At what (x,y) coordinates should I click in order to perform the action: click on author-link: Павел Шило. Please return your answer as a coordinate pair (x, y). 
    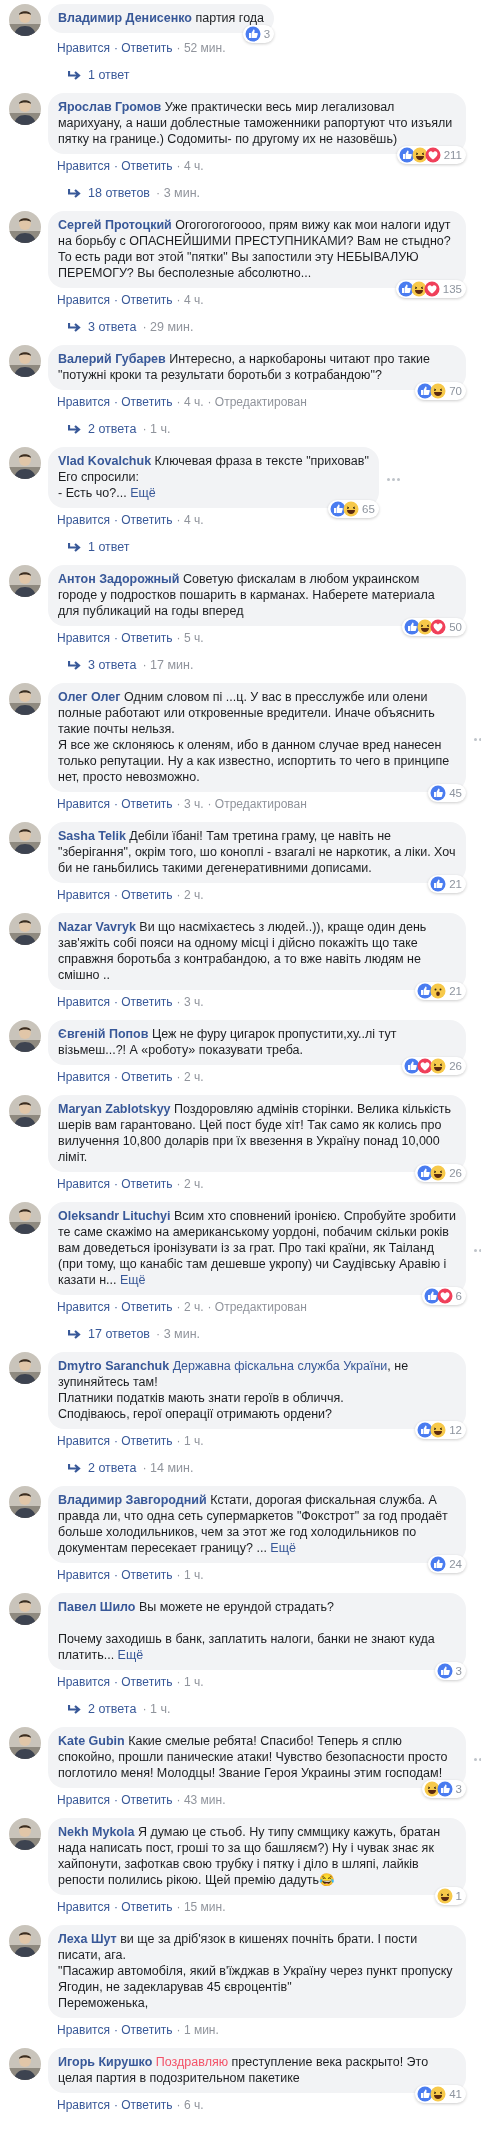
    Looking at the image, I should click on (97, 1607).